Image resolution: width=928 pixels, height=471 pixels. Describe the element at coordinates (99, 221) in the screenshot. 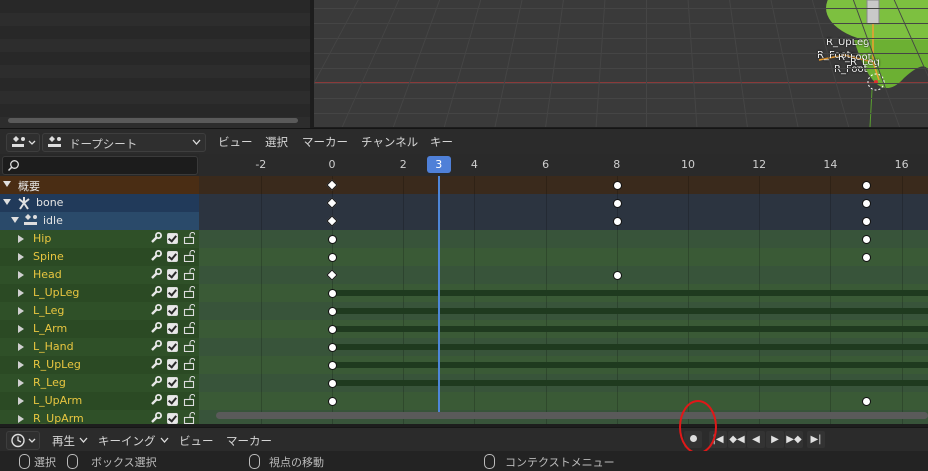

I see `channel-idle: idle` at that location.